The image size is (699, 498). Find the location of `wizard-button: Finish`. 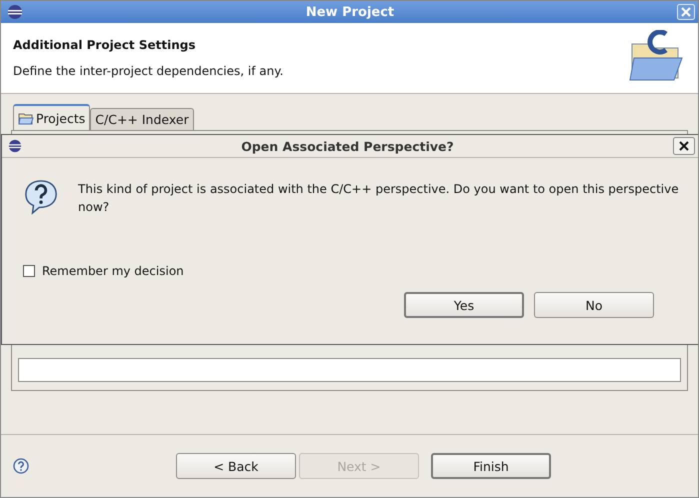

wizard-button: Finish is located at coordinates (491, 466).